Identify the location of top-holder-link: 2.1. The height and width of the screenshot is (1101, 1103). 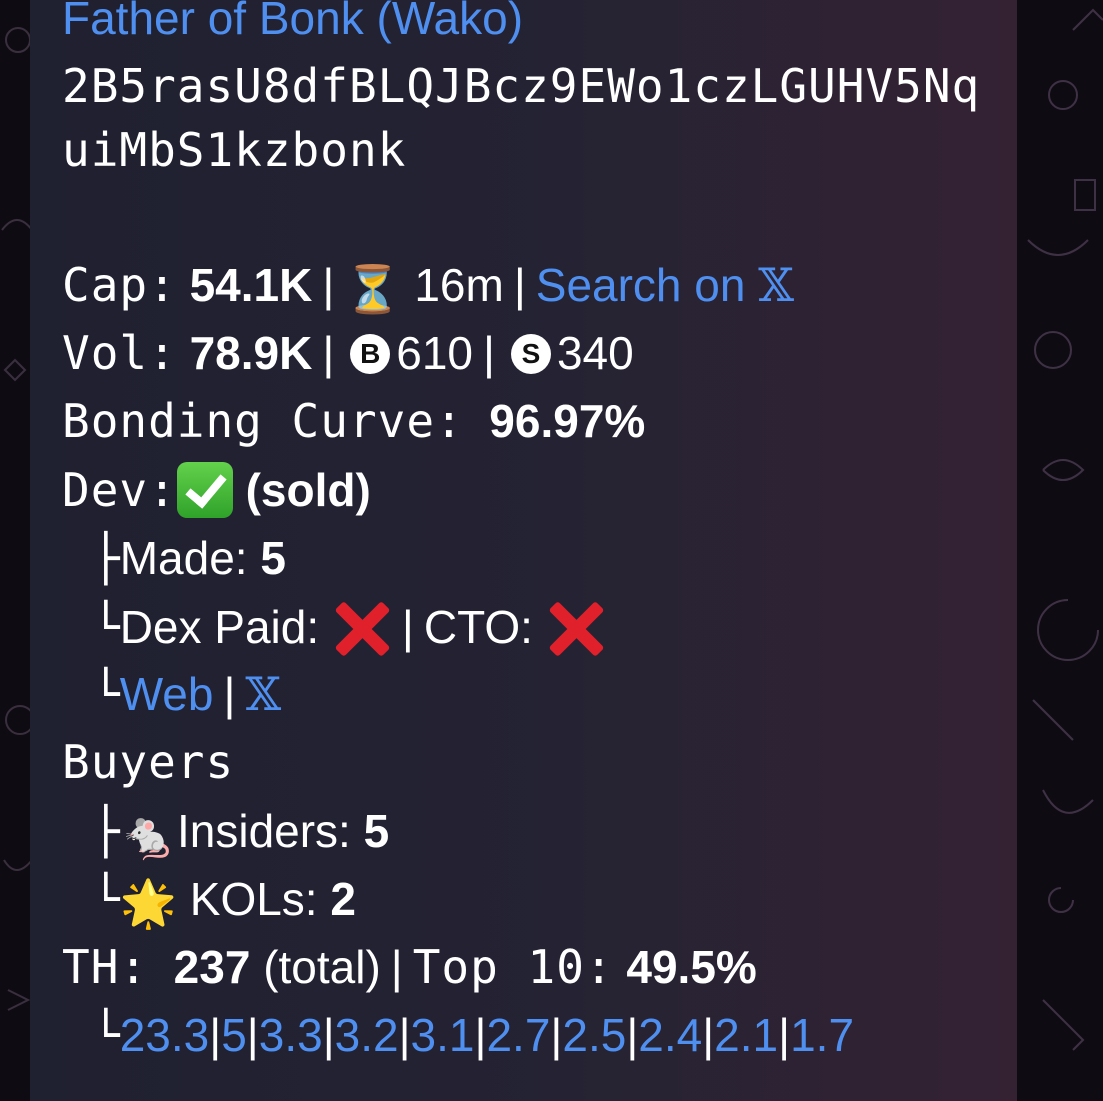
(746, 1035).